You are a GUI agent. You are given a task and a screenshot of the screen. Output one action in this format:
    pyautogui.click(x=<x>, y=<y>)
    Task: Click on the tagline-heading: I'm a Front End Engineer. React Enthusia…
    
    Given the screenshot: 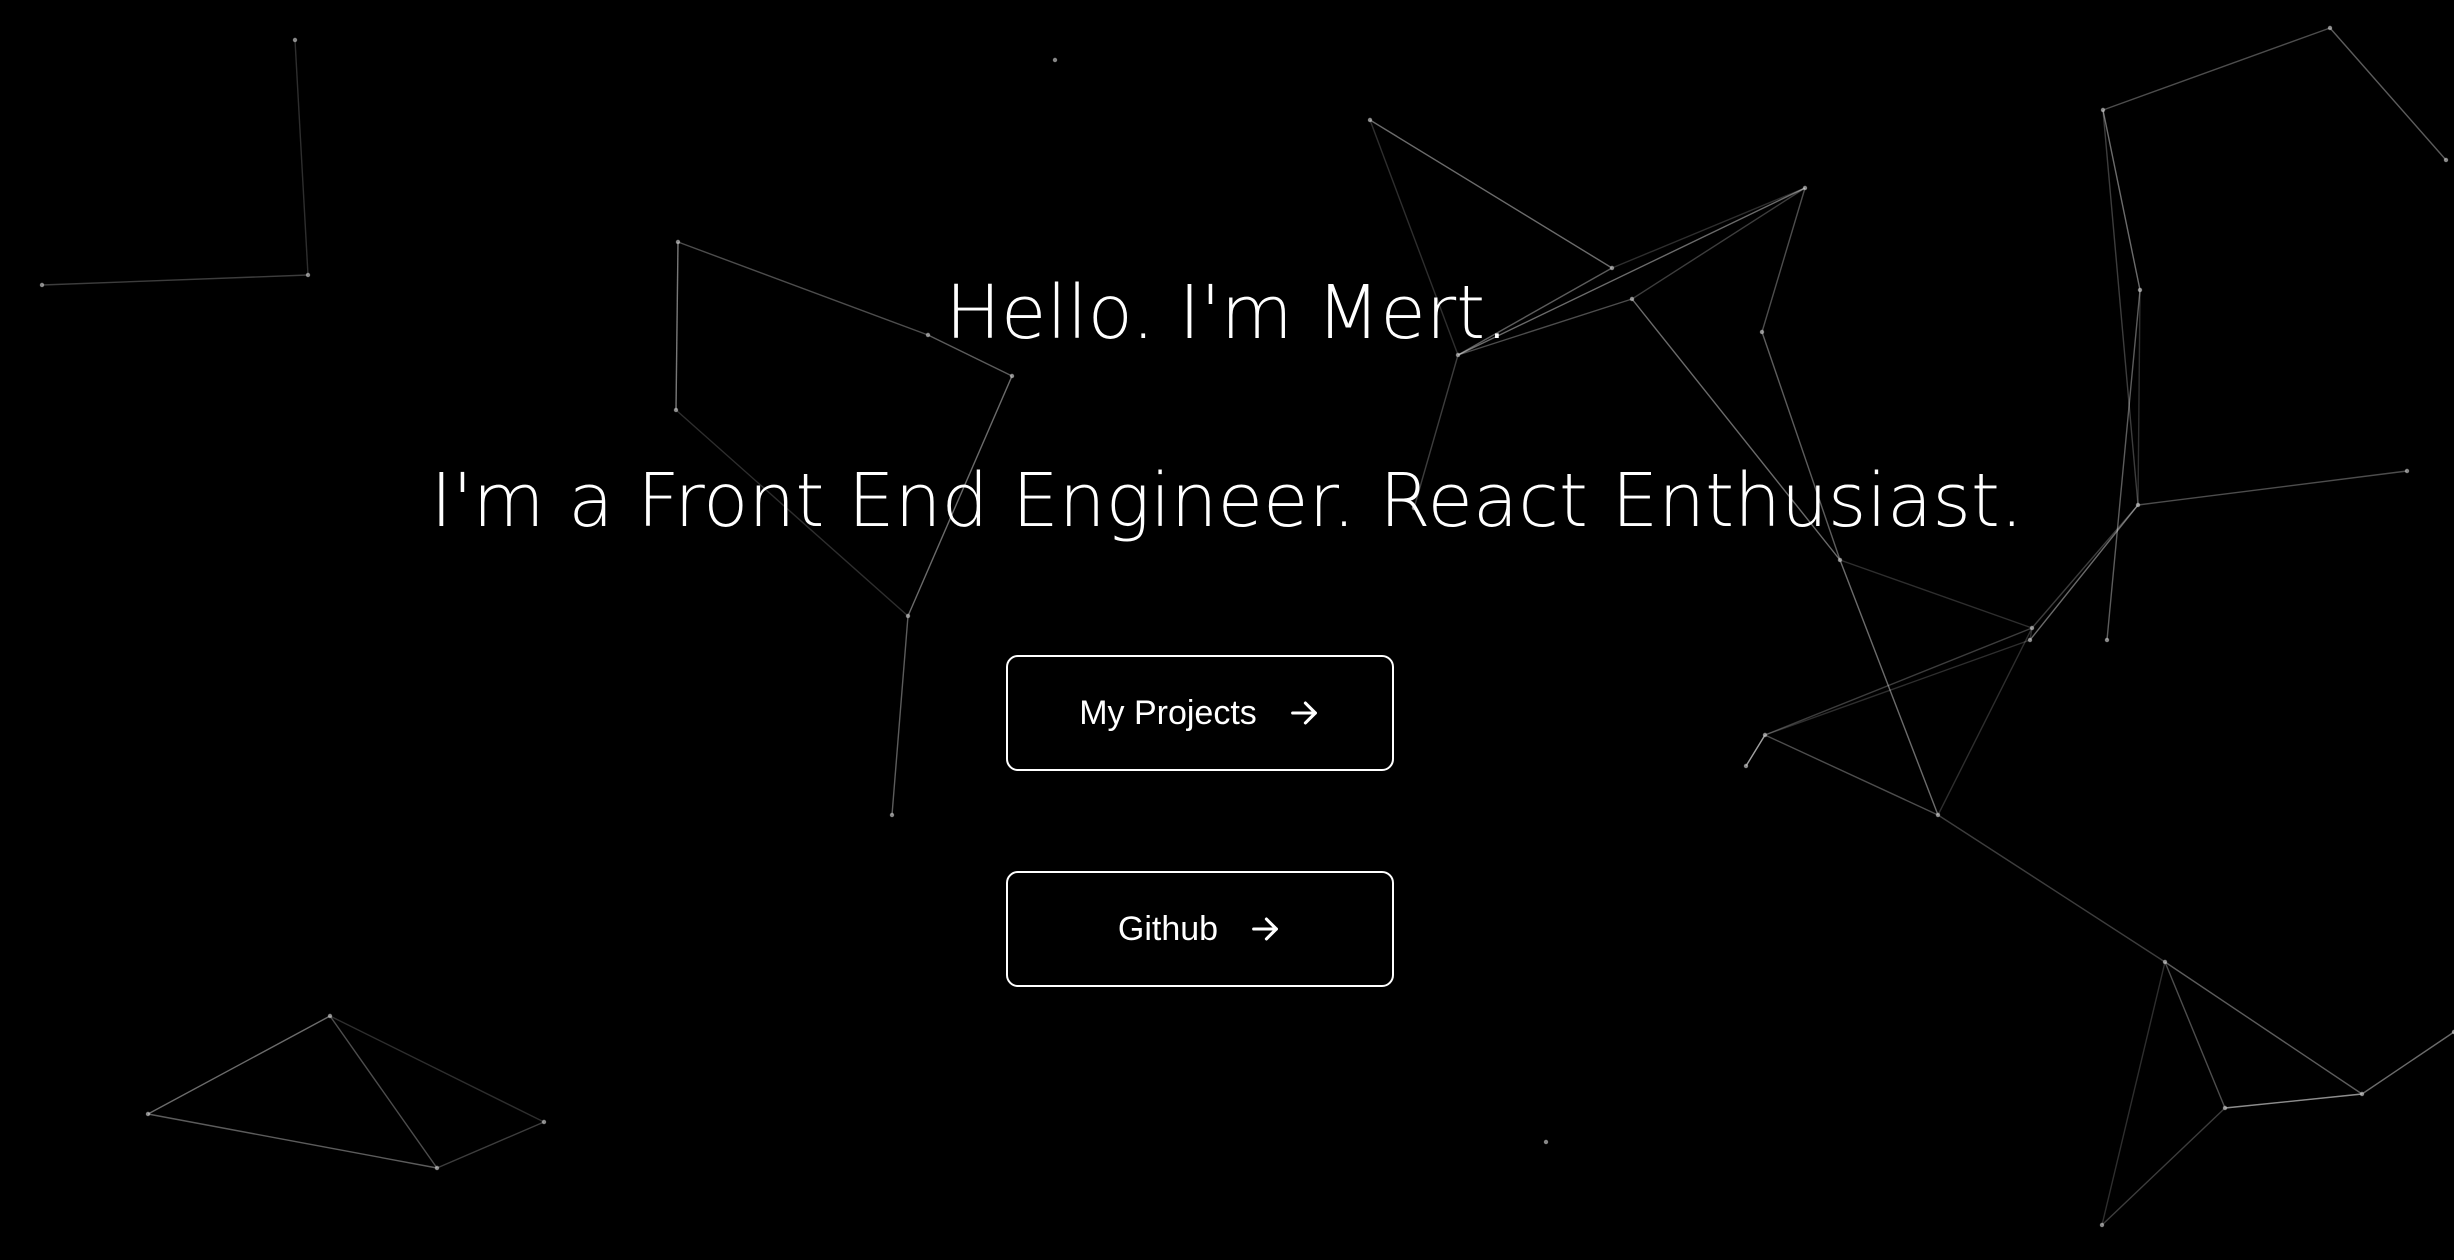 What is the action you would take?
    pyautogui.click(x=1227, y=501)
    